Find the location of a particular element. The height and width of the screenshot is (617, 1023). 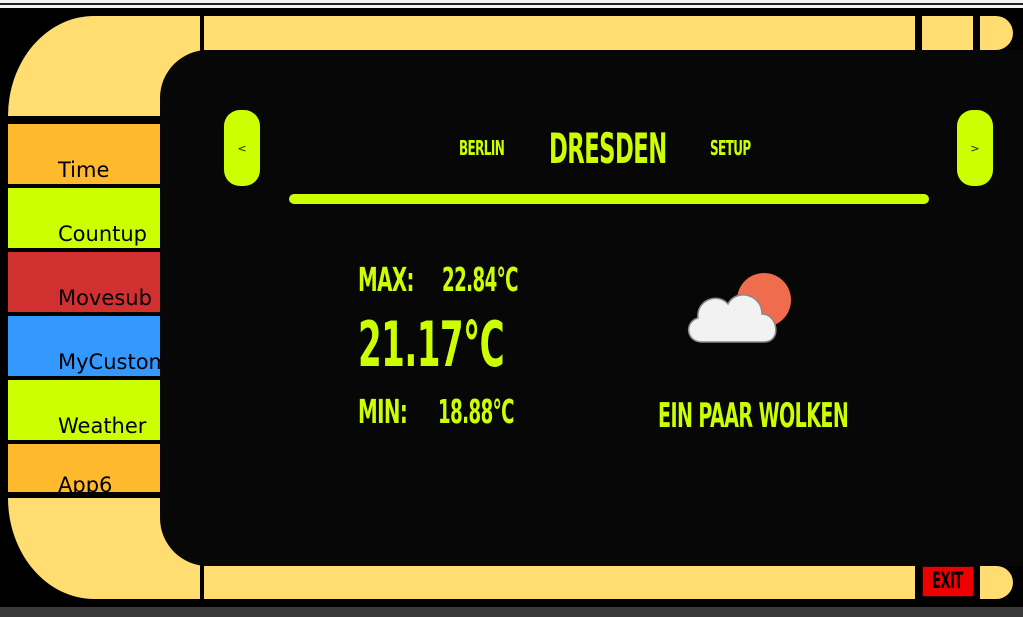

sidebar-item-time: Time is located at coordinates (84, 154).